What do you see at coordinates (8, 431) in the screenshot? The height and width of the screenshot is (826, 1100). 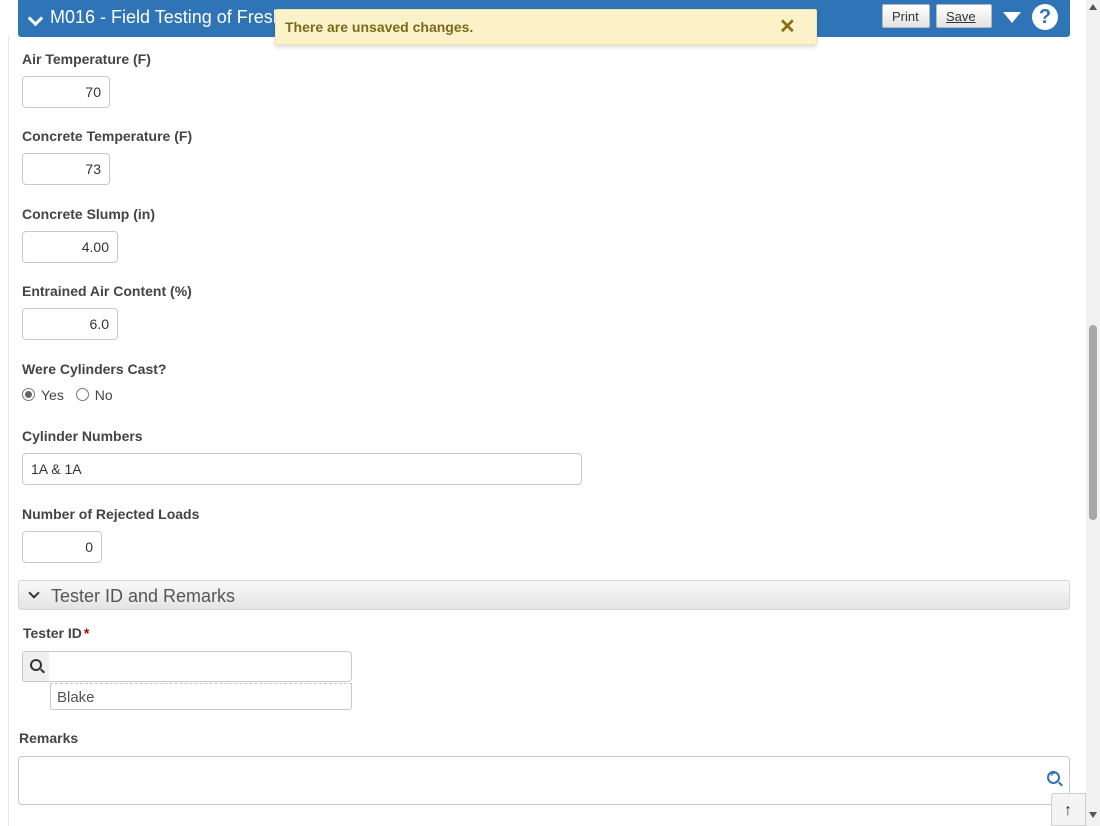 I see `left-border` at bounding box center [8, 431].